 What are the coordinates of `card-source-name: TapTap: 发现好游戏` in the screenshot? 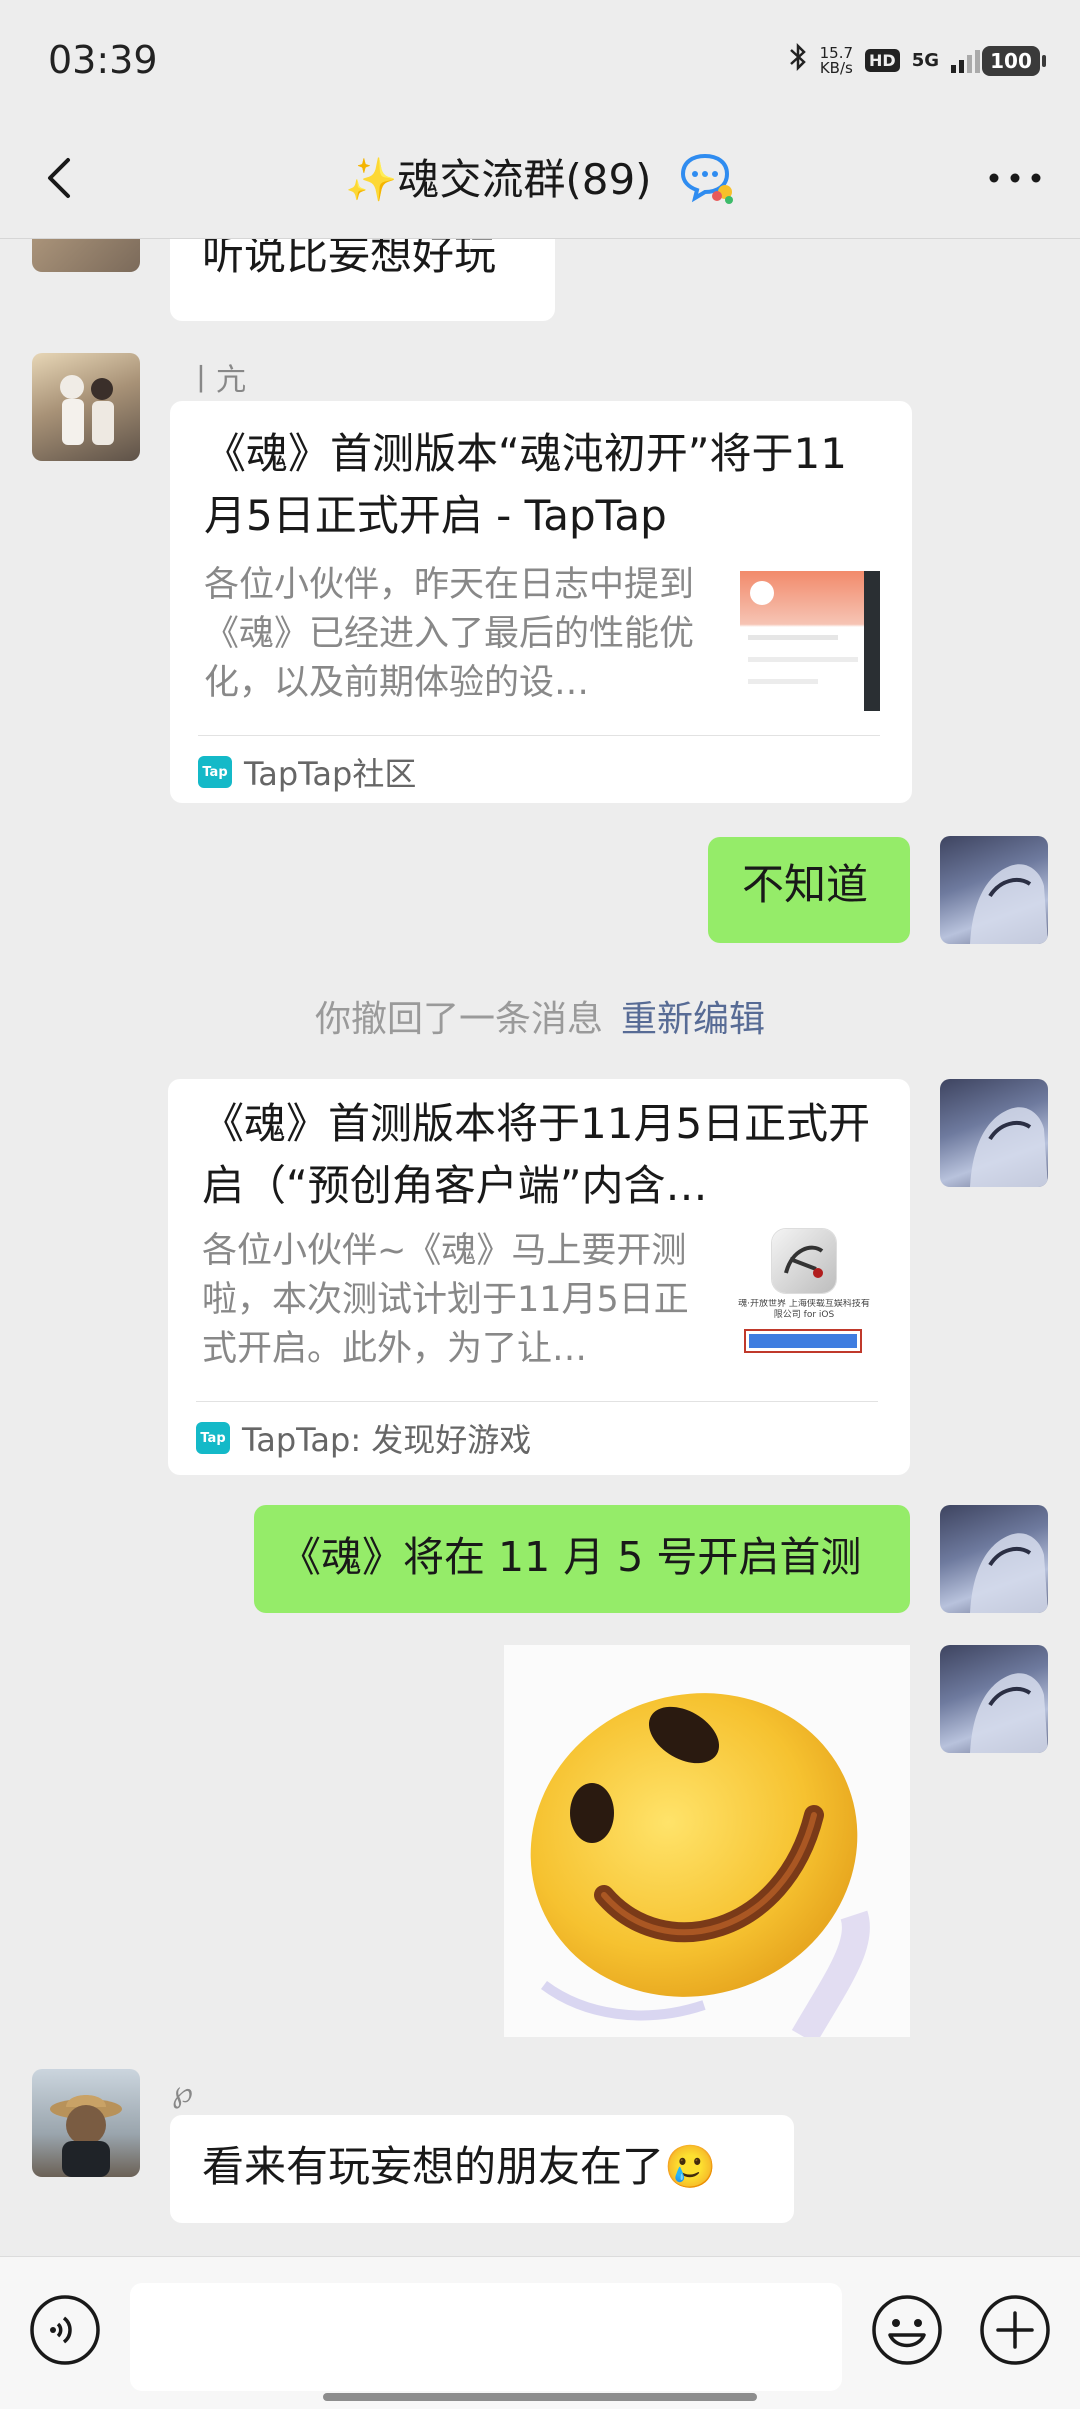 It's located at (387, 1440).